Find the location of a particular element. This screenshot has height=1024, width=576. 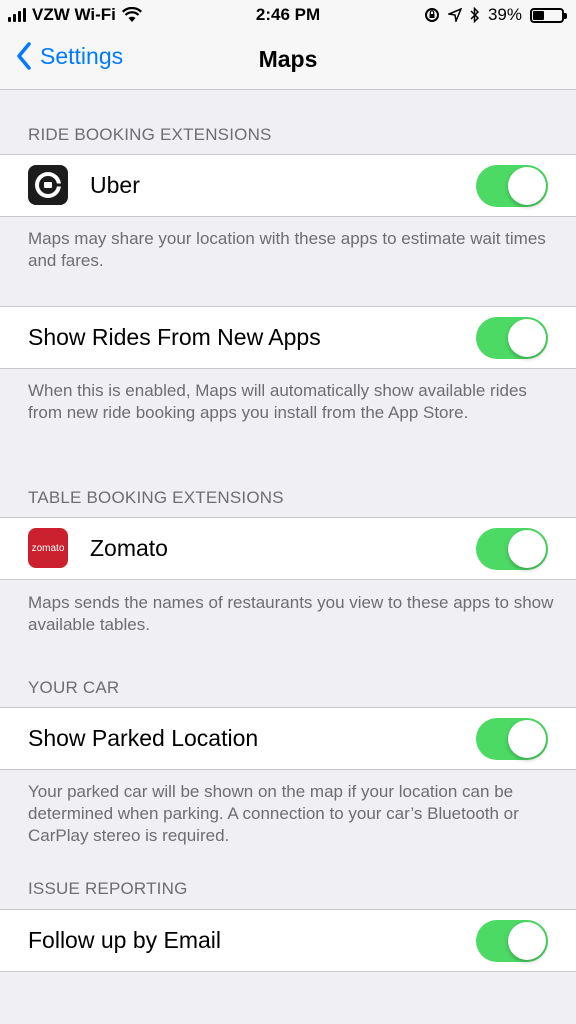

section-header-ride-booking: RIDE BOOKING EXTENSIONS is located at coordinates (150, 134).